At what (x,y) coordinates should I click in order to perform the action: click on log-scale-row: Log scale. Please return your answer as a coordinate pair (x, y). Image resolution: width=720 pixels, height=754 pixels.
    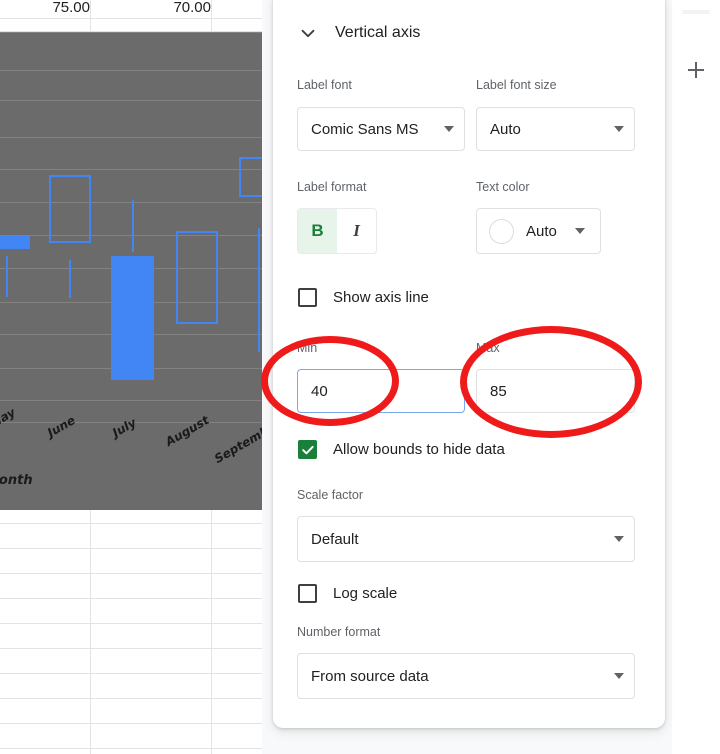
    Looking at the image, I should click on (347, 593).